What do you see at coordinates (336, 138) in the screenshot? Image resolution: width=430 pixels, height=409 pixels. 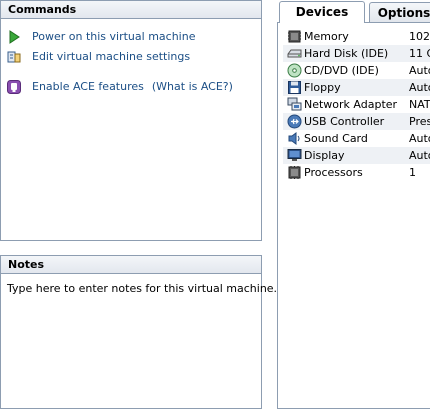 I see `device-name: Sound Card` at bounding box center [336, 138].